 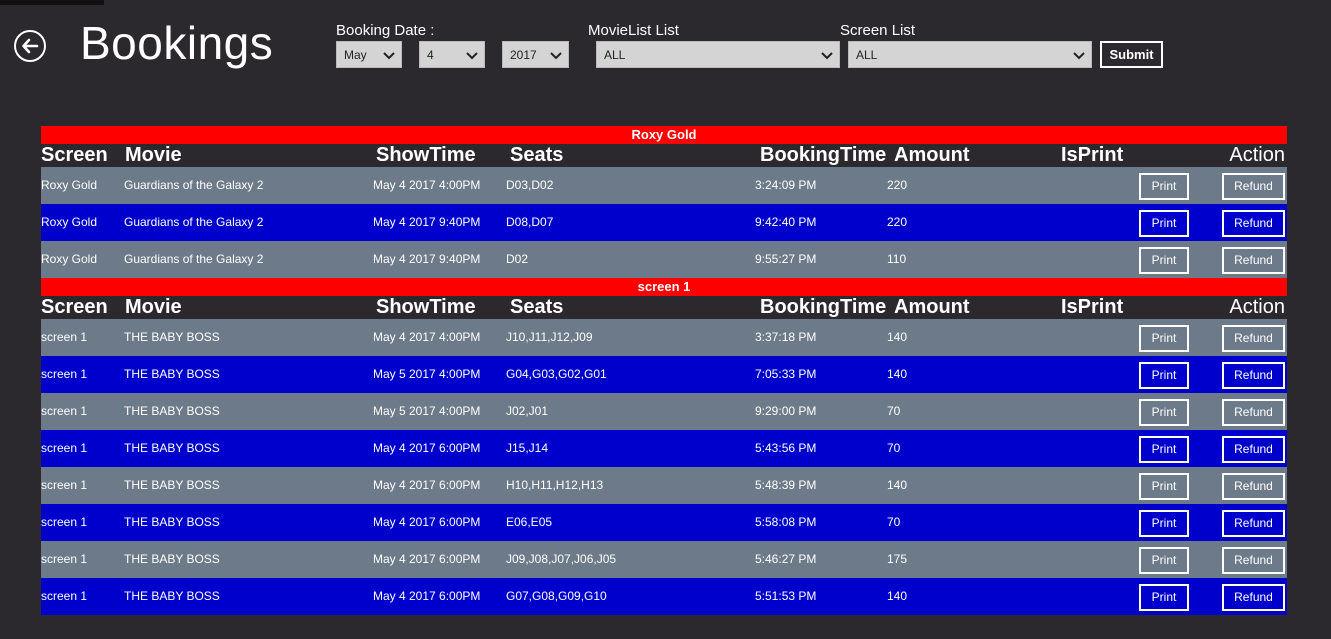 I want to click on column-header-showtime: ShowTime, so click(x=426, y=155).